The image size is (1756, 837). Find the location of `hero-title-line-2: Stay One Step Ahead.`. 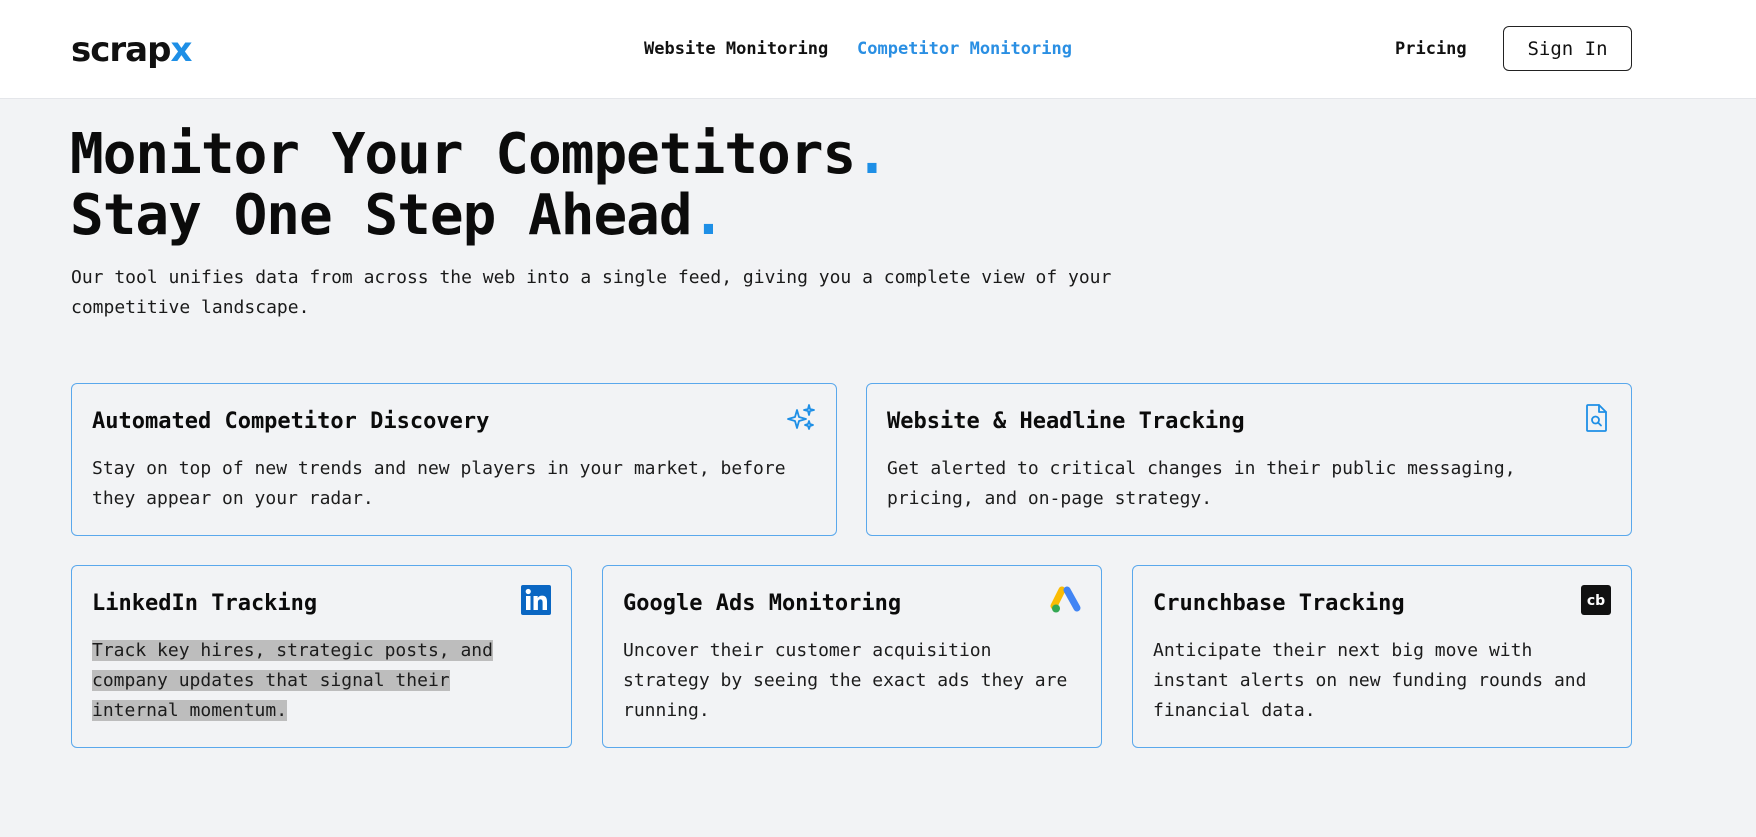

hero-title-line-2: Stay One Step Ahead. is located at coordinates (397, 215).